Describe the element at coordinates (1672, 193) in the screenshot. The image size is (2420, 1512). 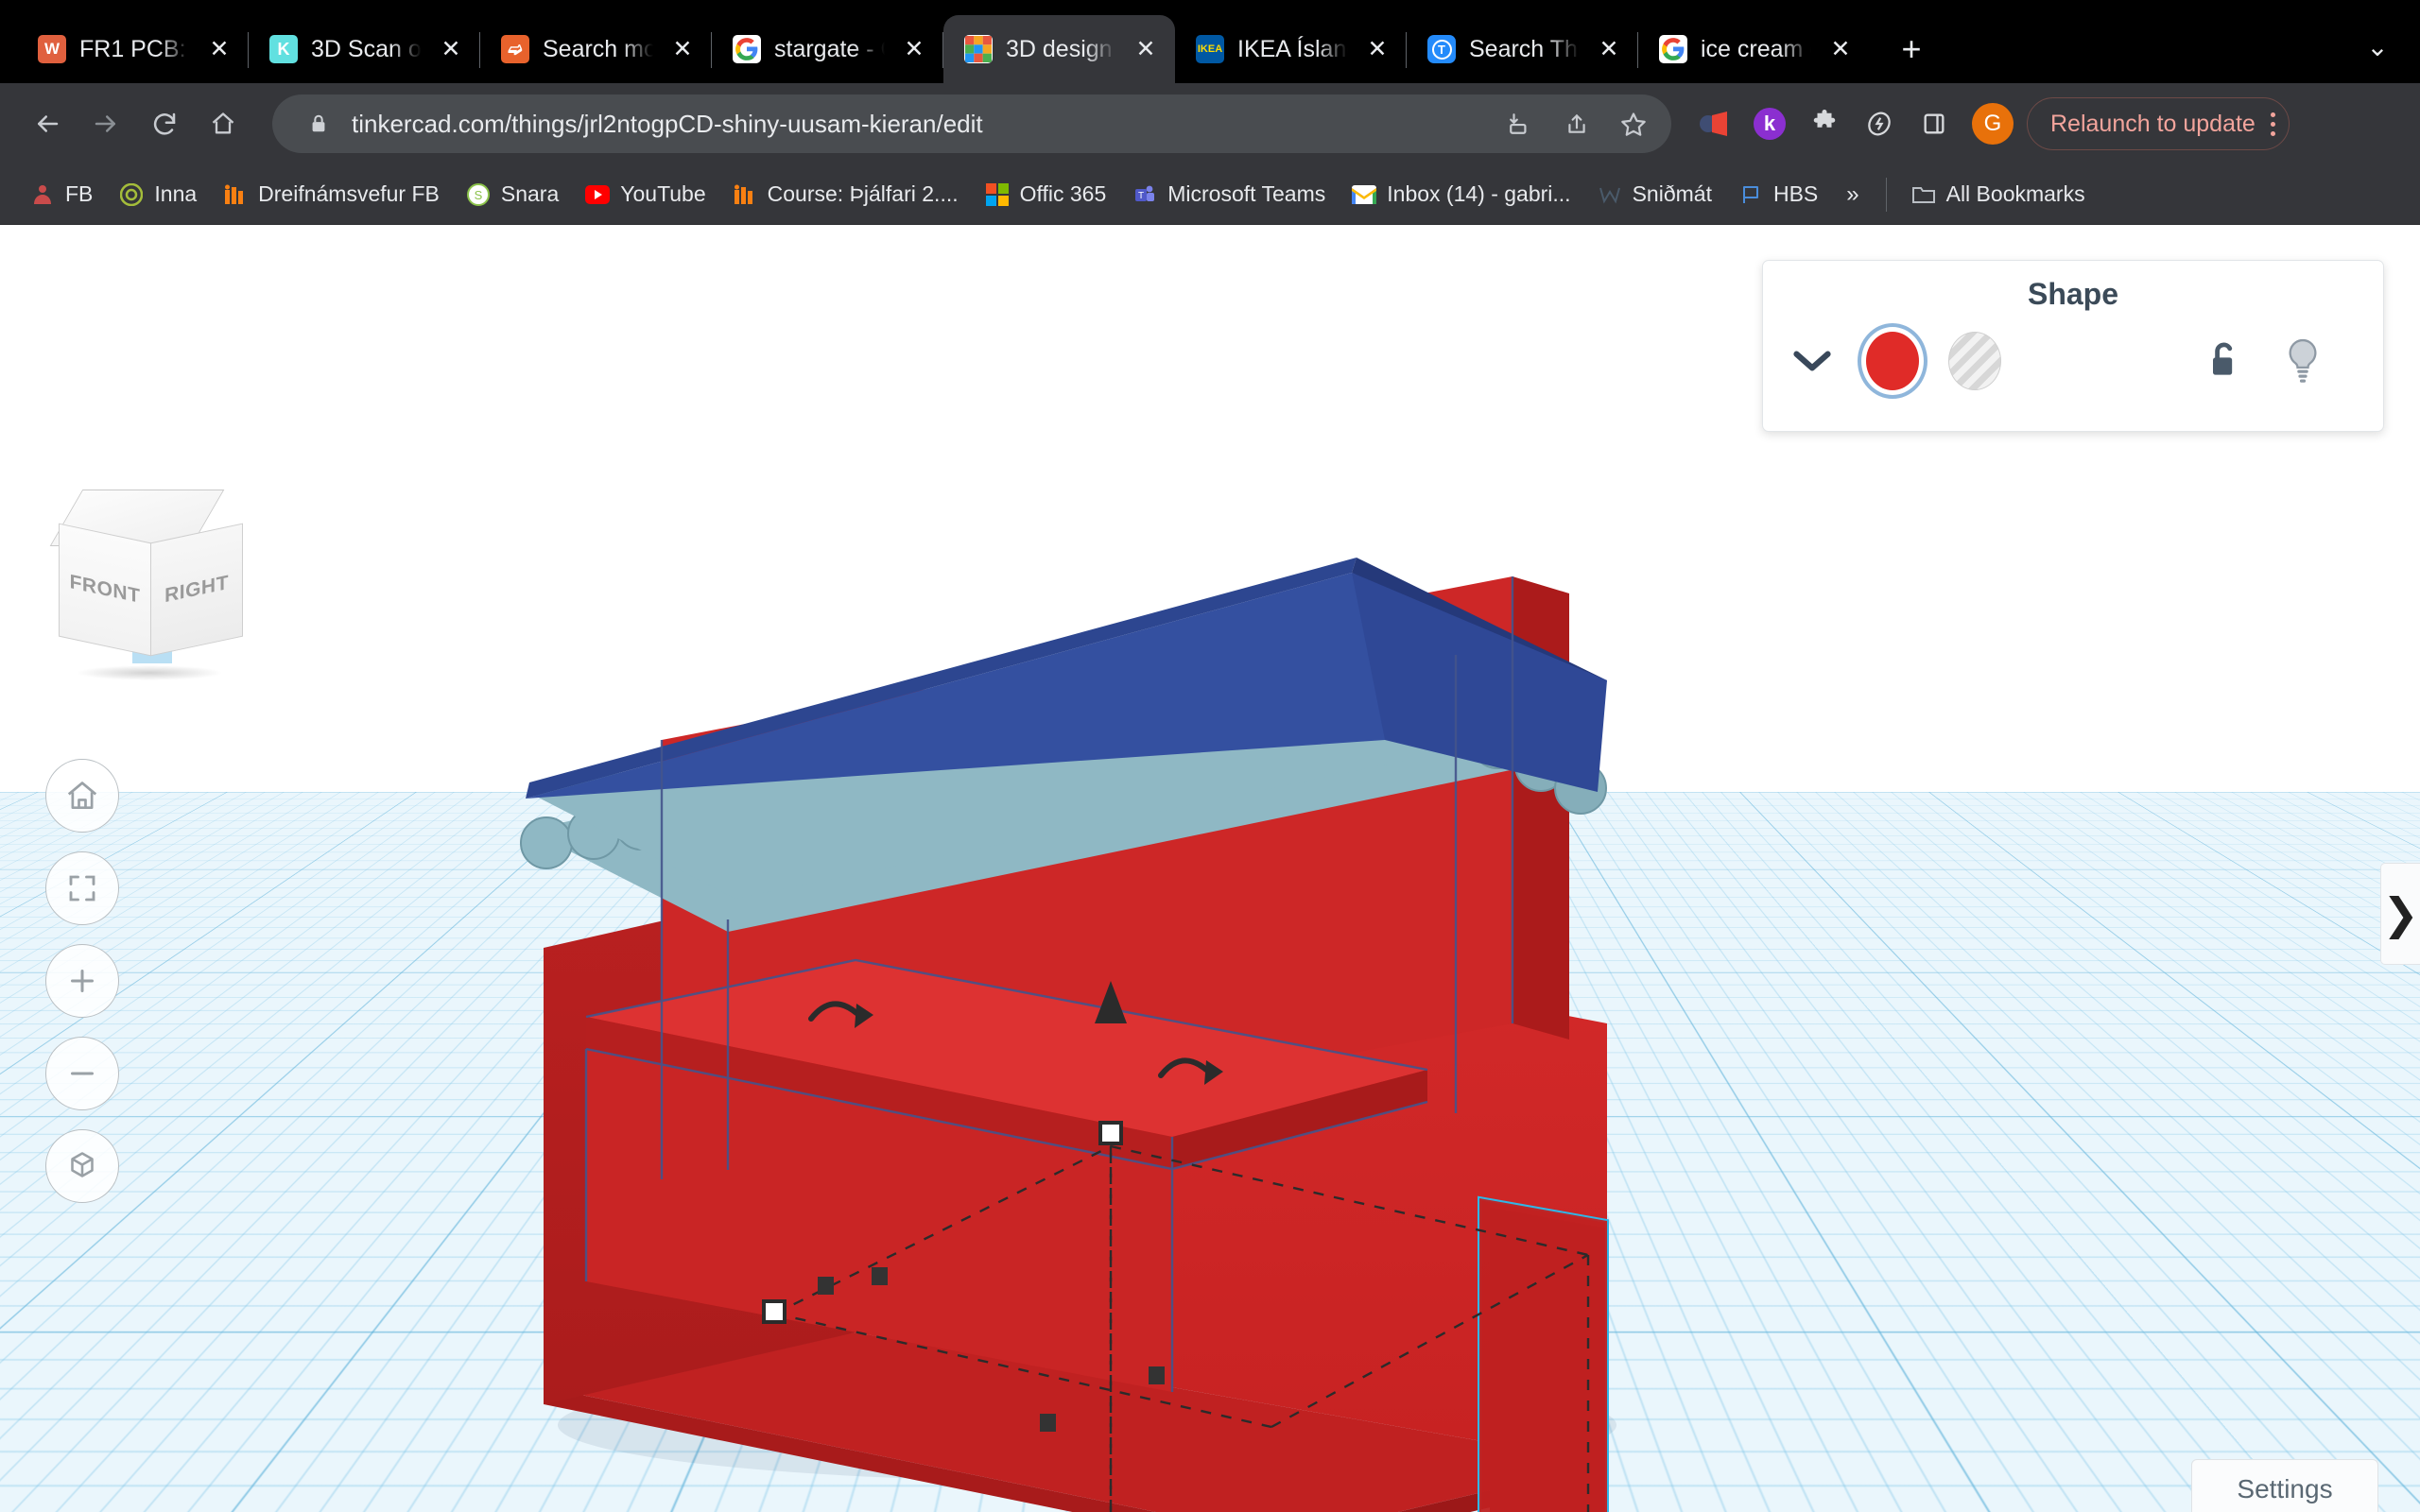
I see `bookmark-label: Sniðmát` at that location.